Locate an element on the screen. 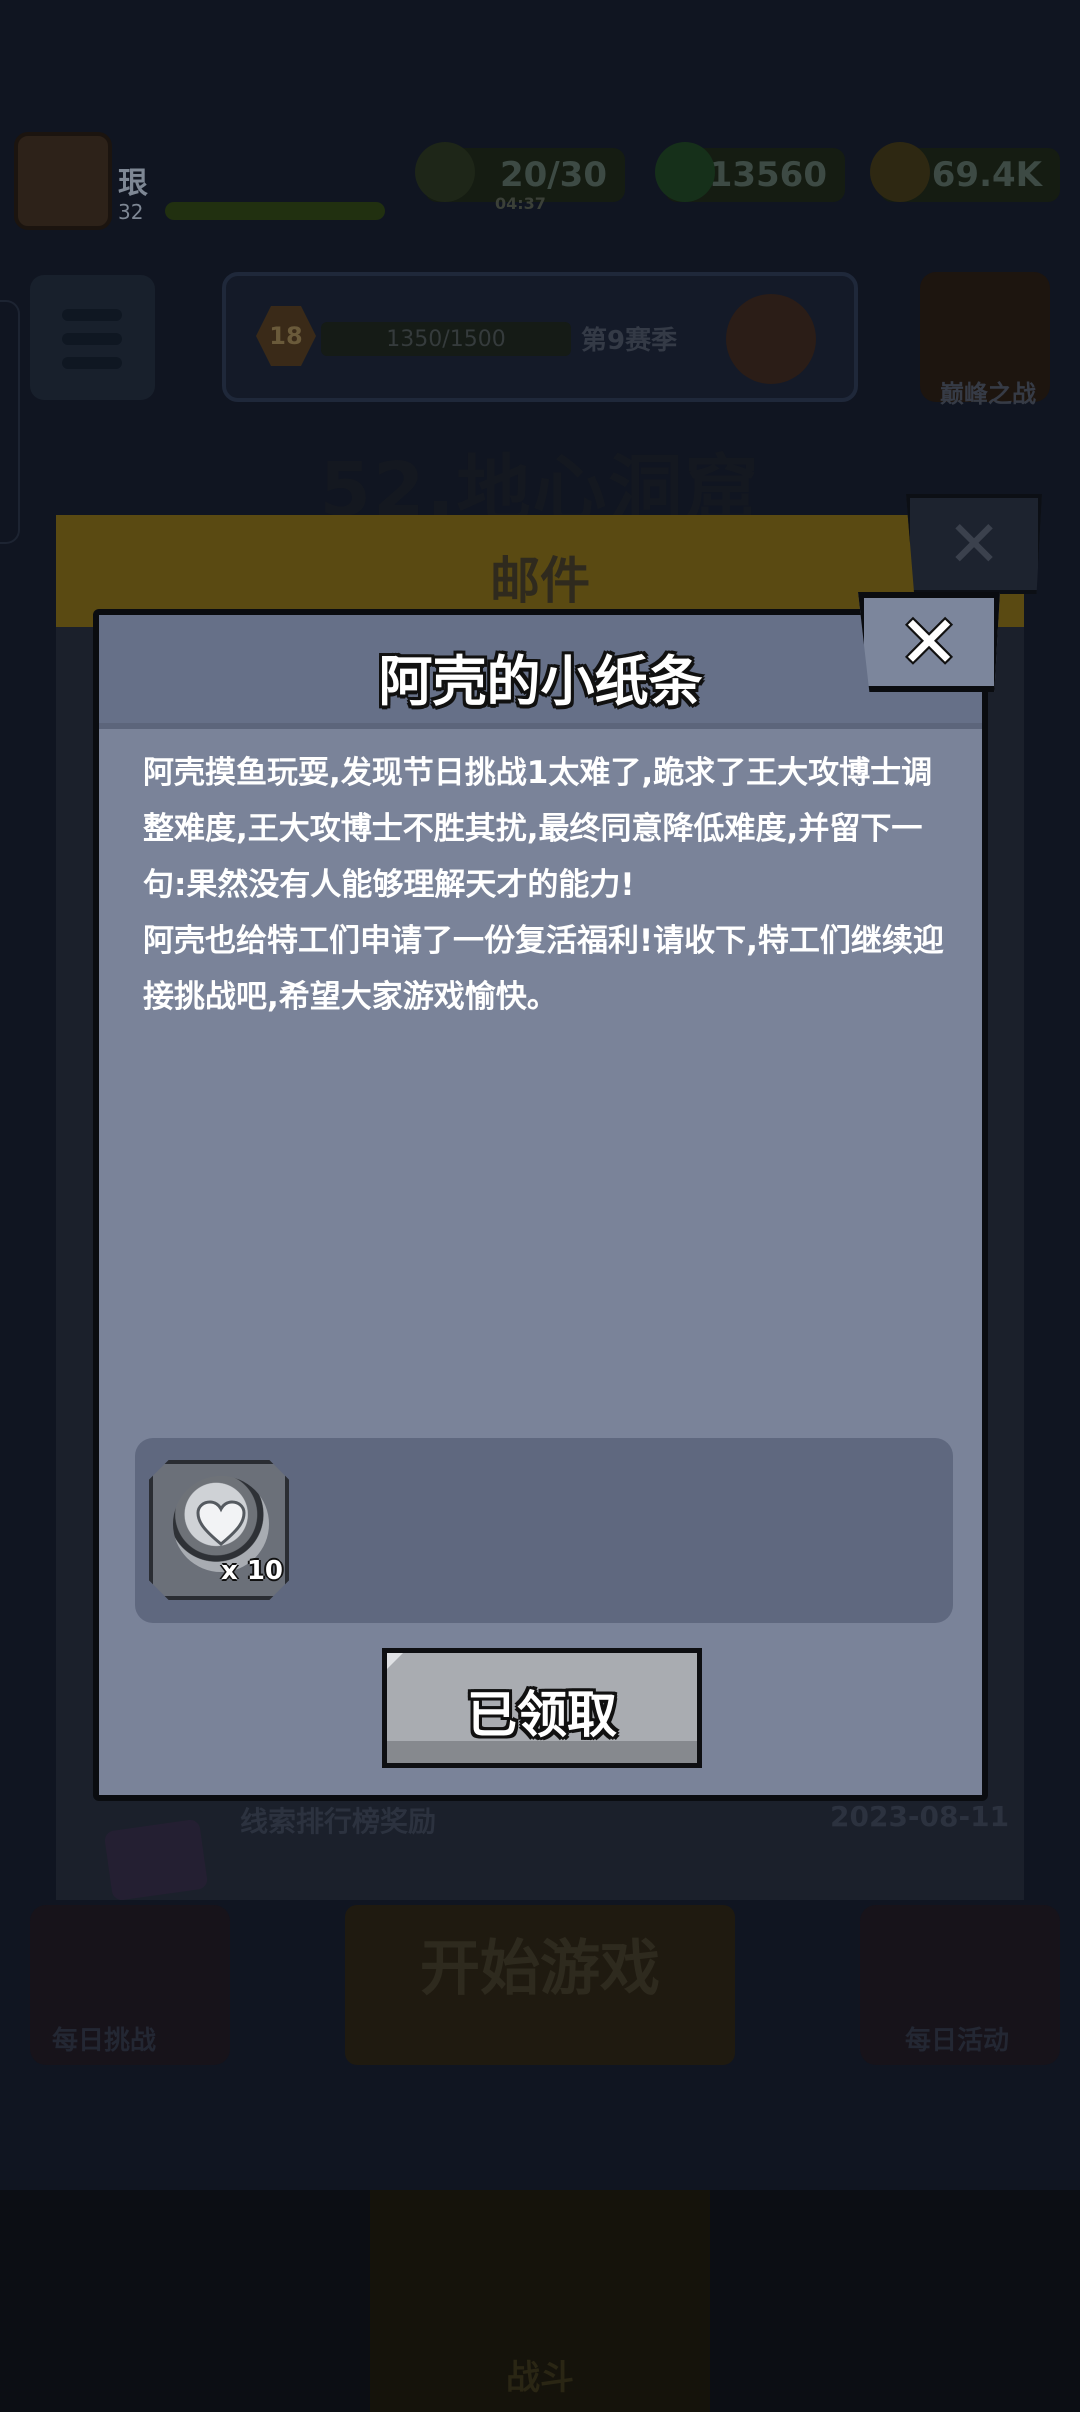 Image resolution: width=1080 pixels, height=2412 pixels. menu-button is located at coordinates (92, 337).